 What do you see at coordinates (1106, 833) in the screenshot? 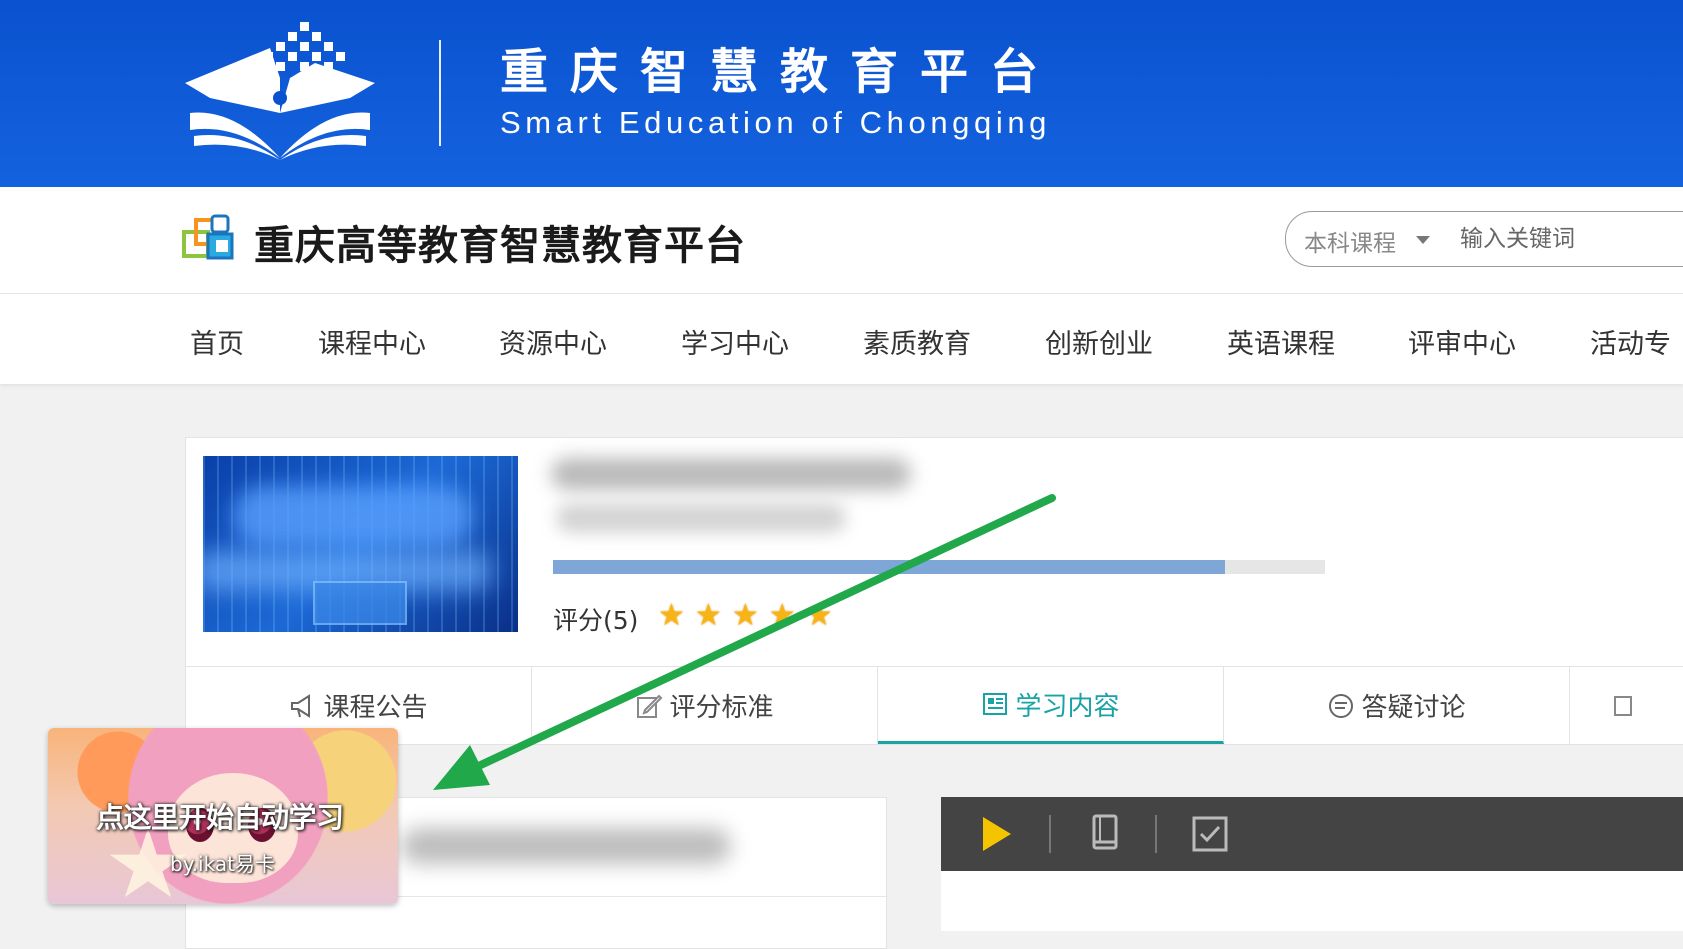
I see `book-icon` at bounding box center [1106, 833].